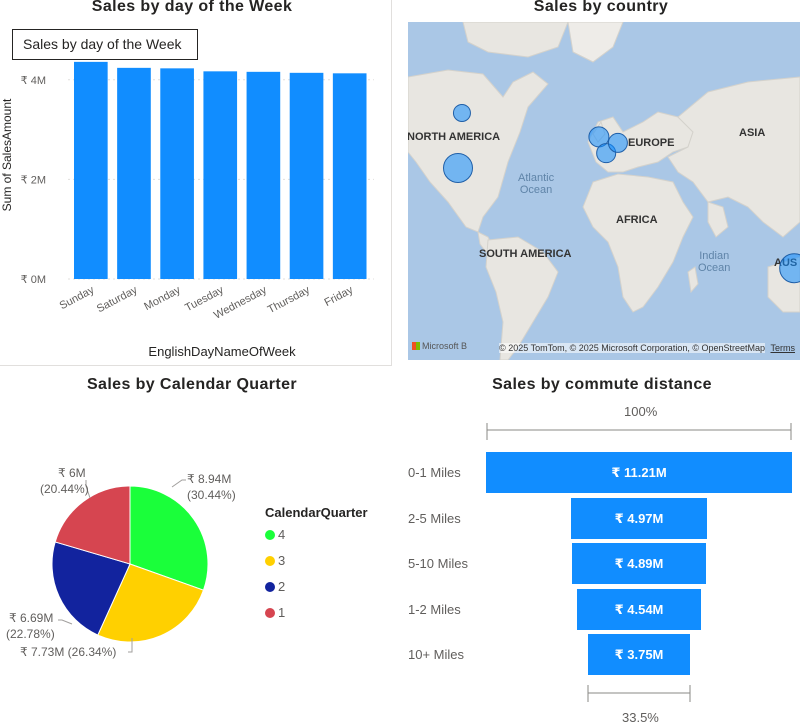 The width and height of the screenshot is (802, 726). What do you see at coordinates (752, 133) in the screenshot?
I see `map-label-asia: ASIA` at bounding box center [752, 133].